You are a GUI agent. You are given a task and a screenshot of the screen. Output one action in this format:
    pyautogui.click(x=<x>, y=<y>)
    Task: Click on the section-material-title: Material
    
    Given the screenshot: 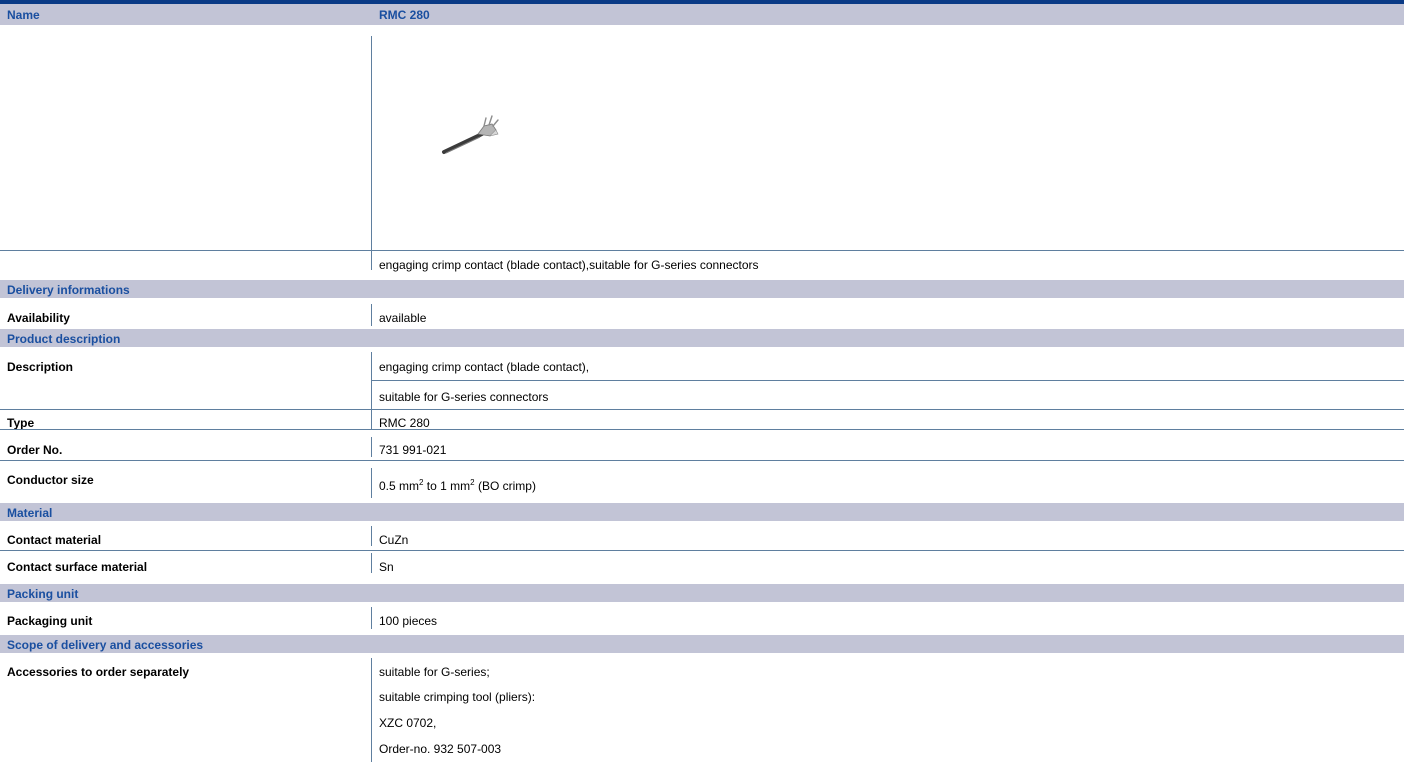 What is the action you would take?
    pyautogui.click(x=30, y=513)
    